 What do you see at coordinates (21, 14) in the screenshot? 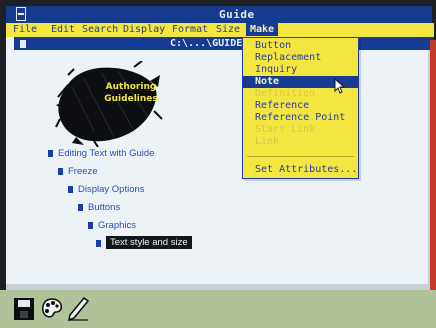
I see `system-menu-box` at bounding box center [21, 14].